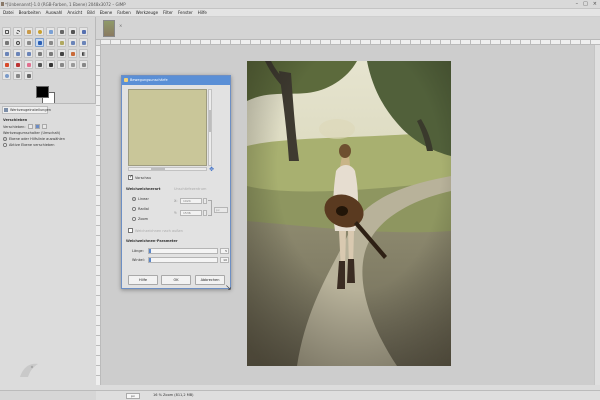  What do you see at coordinates (17, 42) in the screenshot?
I see `zoom-tool-icon` at bounding box center [17, 42].